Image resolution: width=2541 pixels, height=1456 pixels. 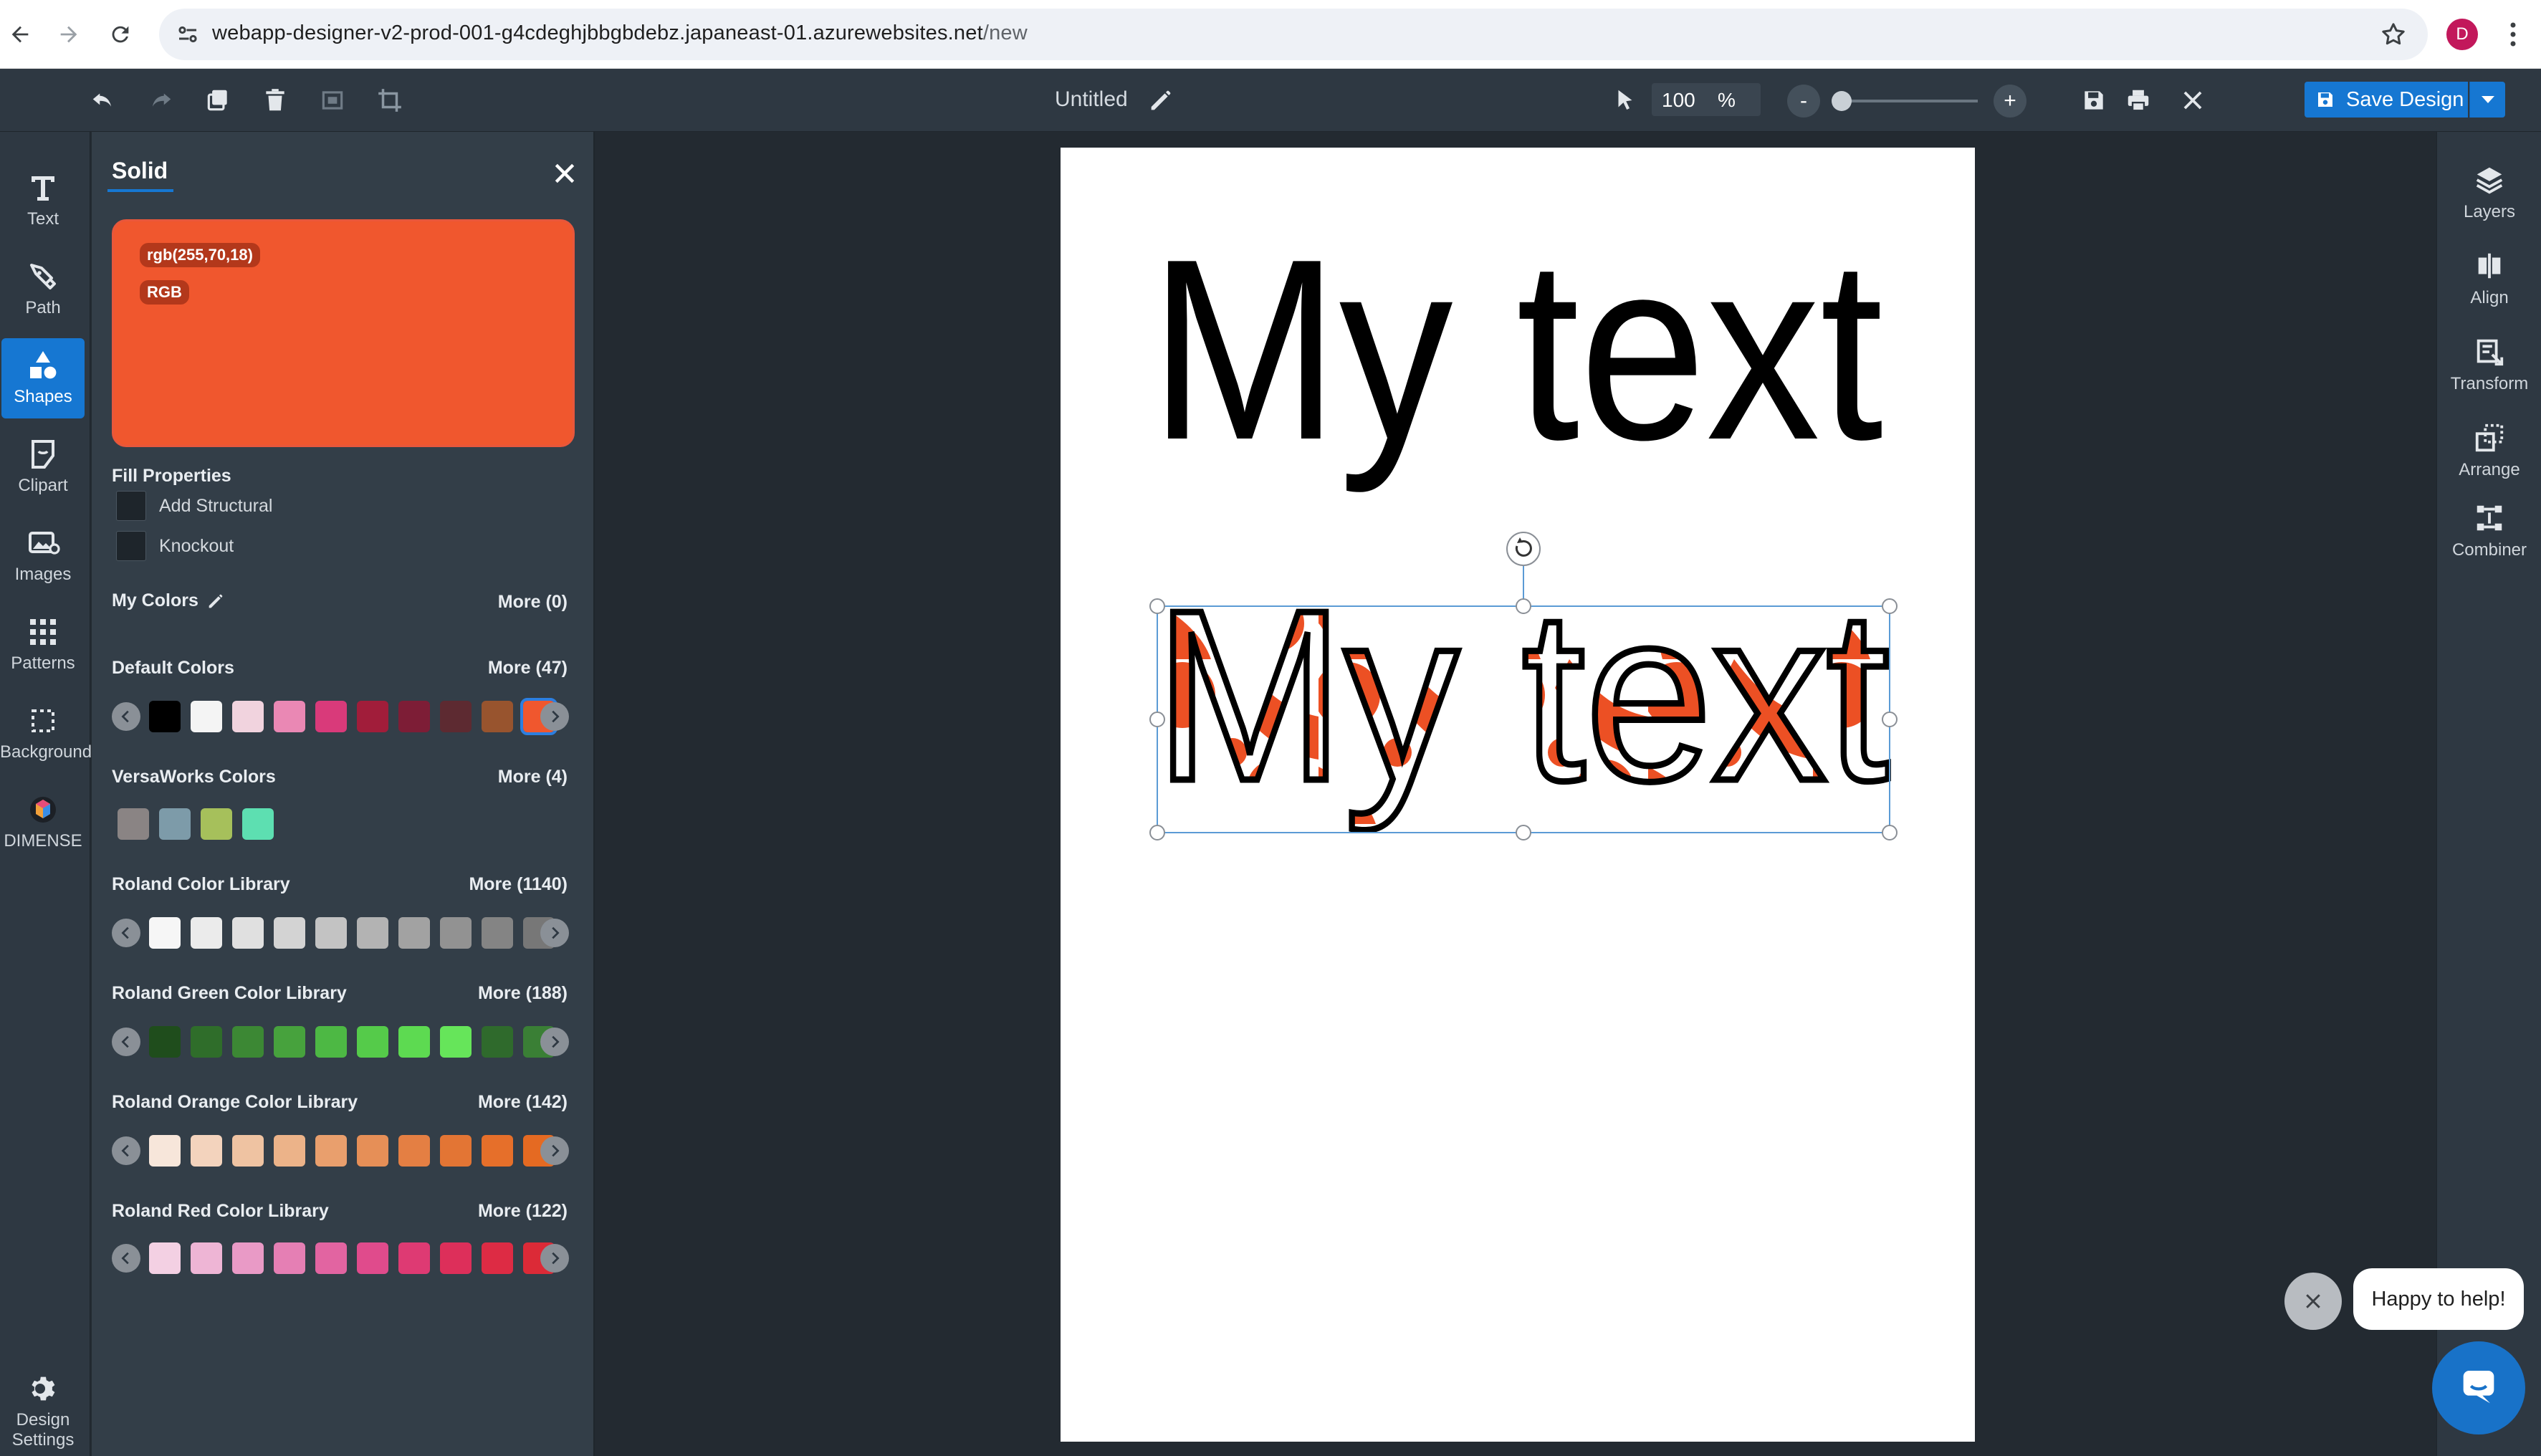 I want to click on section-more-link: More (47), so click(x=528, y=668).